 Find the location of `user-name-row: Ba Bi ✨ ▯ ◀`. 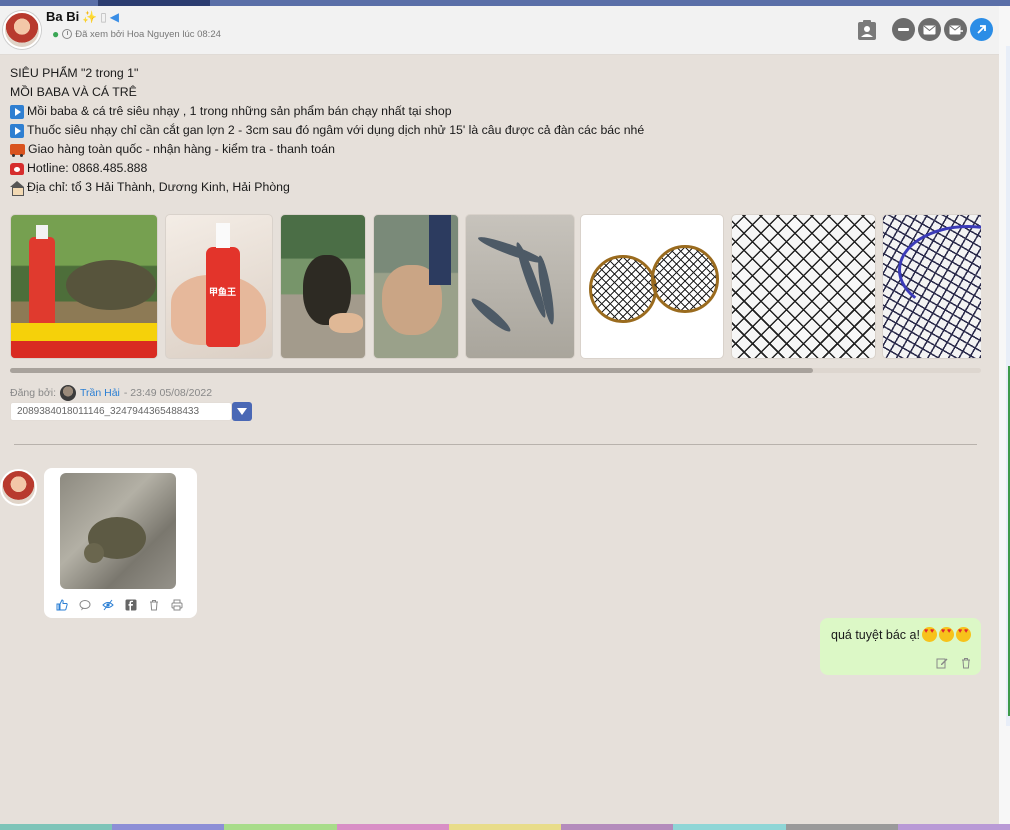

user-name-row: Ba Bi ✨ ▯ ◀ is located at coordinates (82, 16).